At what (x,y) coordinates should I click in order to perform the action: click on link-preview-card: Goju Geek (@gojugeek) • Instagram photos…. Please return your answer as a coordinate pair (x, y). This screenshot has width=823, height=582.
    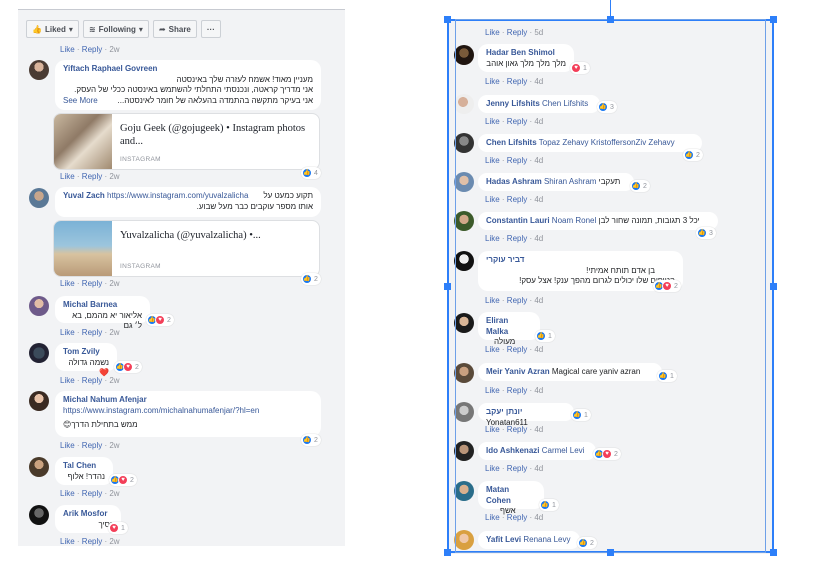
    Looking at the image, I should click on (186, 141).